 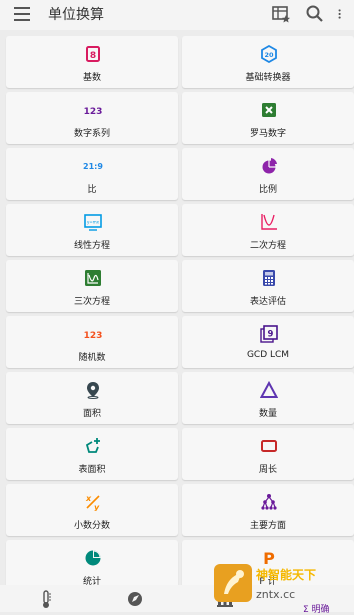 What do you see at coordinates (93, 558) in the screenshot?
I see `statistics-pie-icon` at bounding box center [93, 558].